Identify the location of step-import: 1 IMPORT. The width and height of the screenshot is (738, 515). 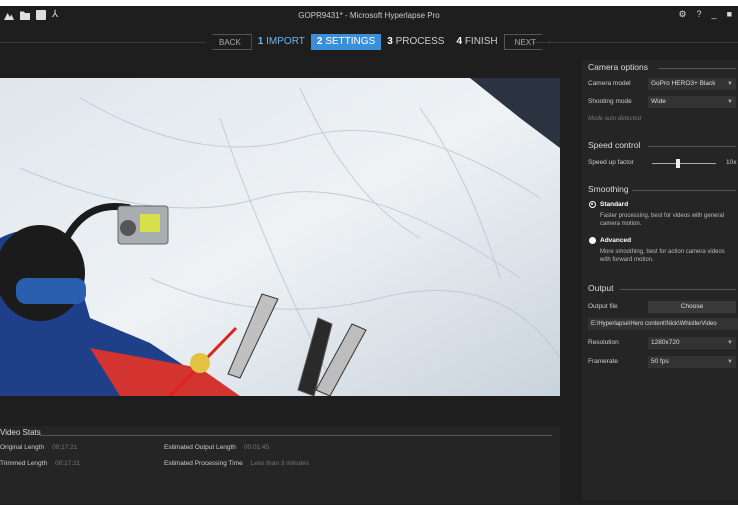
(281, 42).